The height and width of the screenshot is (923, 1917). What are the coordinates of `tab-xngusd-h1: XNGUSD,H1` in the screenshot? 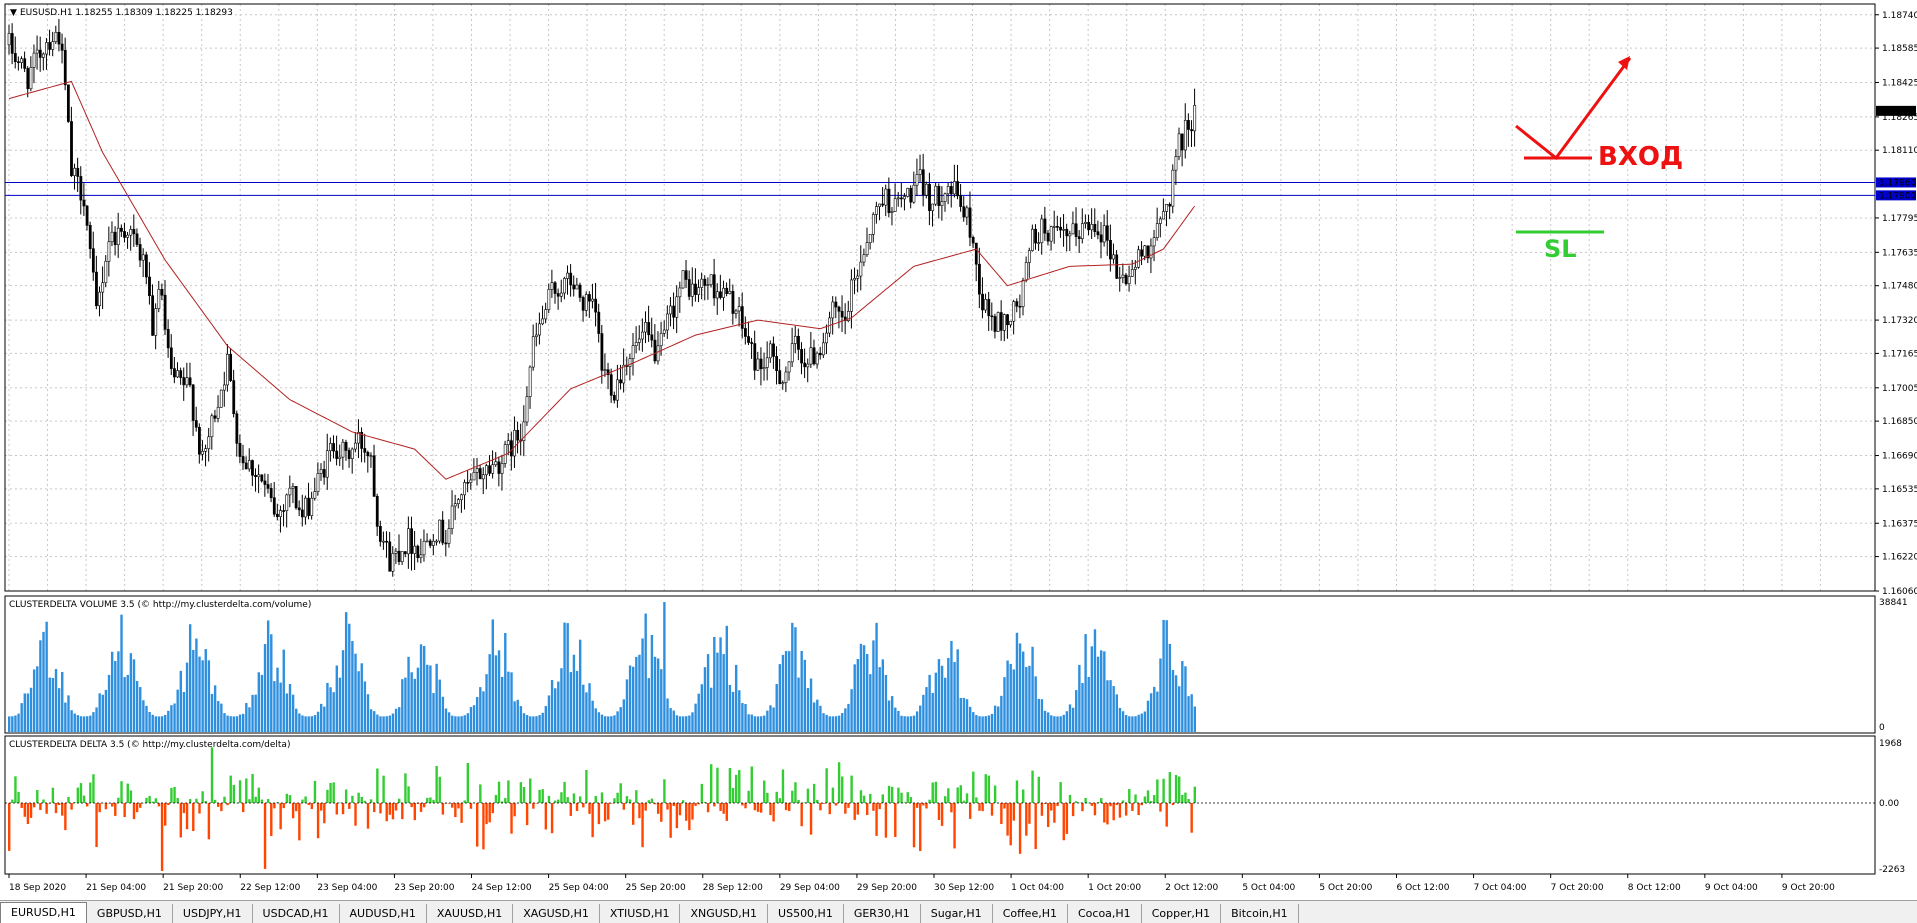 It's located at (724, 913).